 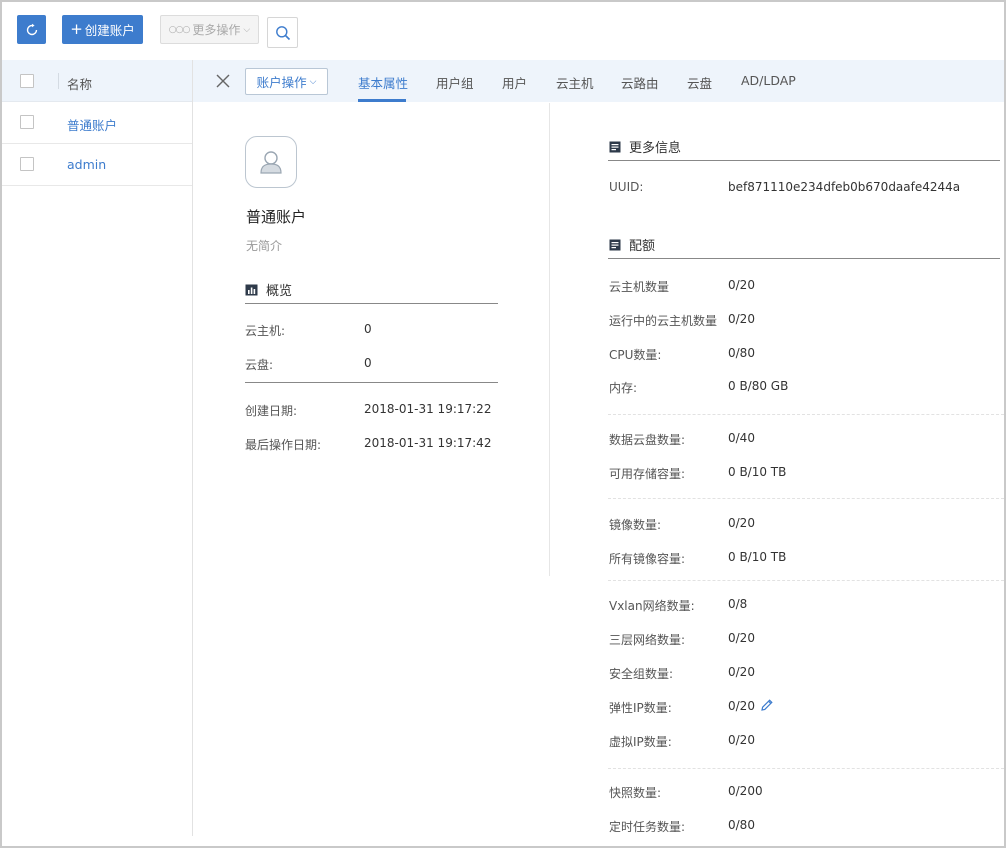 What do you see at coordinates (192, 448) in the screenshot?
I see `list-divider` at bounding box center [192, 448].